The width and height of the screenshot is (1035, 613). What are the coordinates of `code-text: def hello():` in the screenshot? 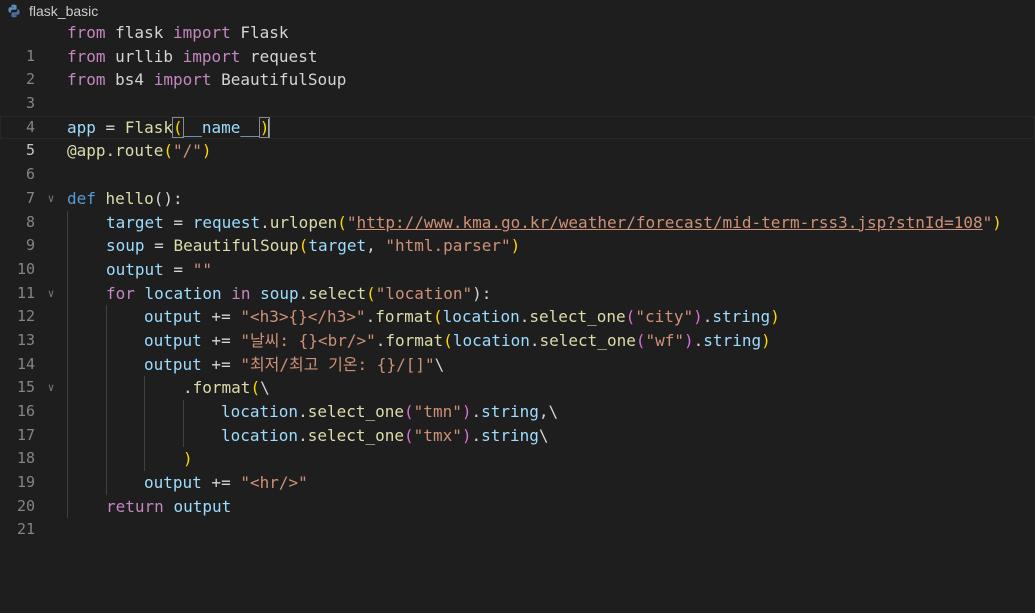 It's located at (125, 198).